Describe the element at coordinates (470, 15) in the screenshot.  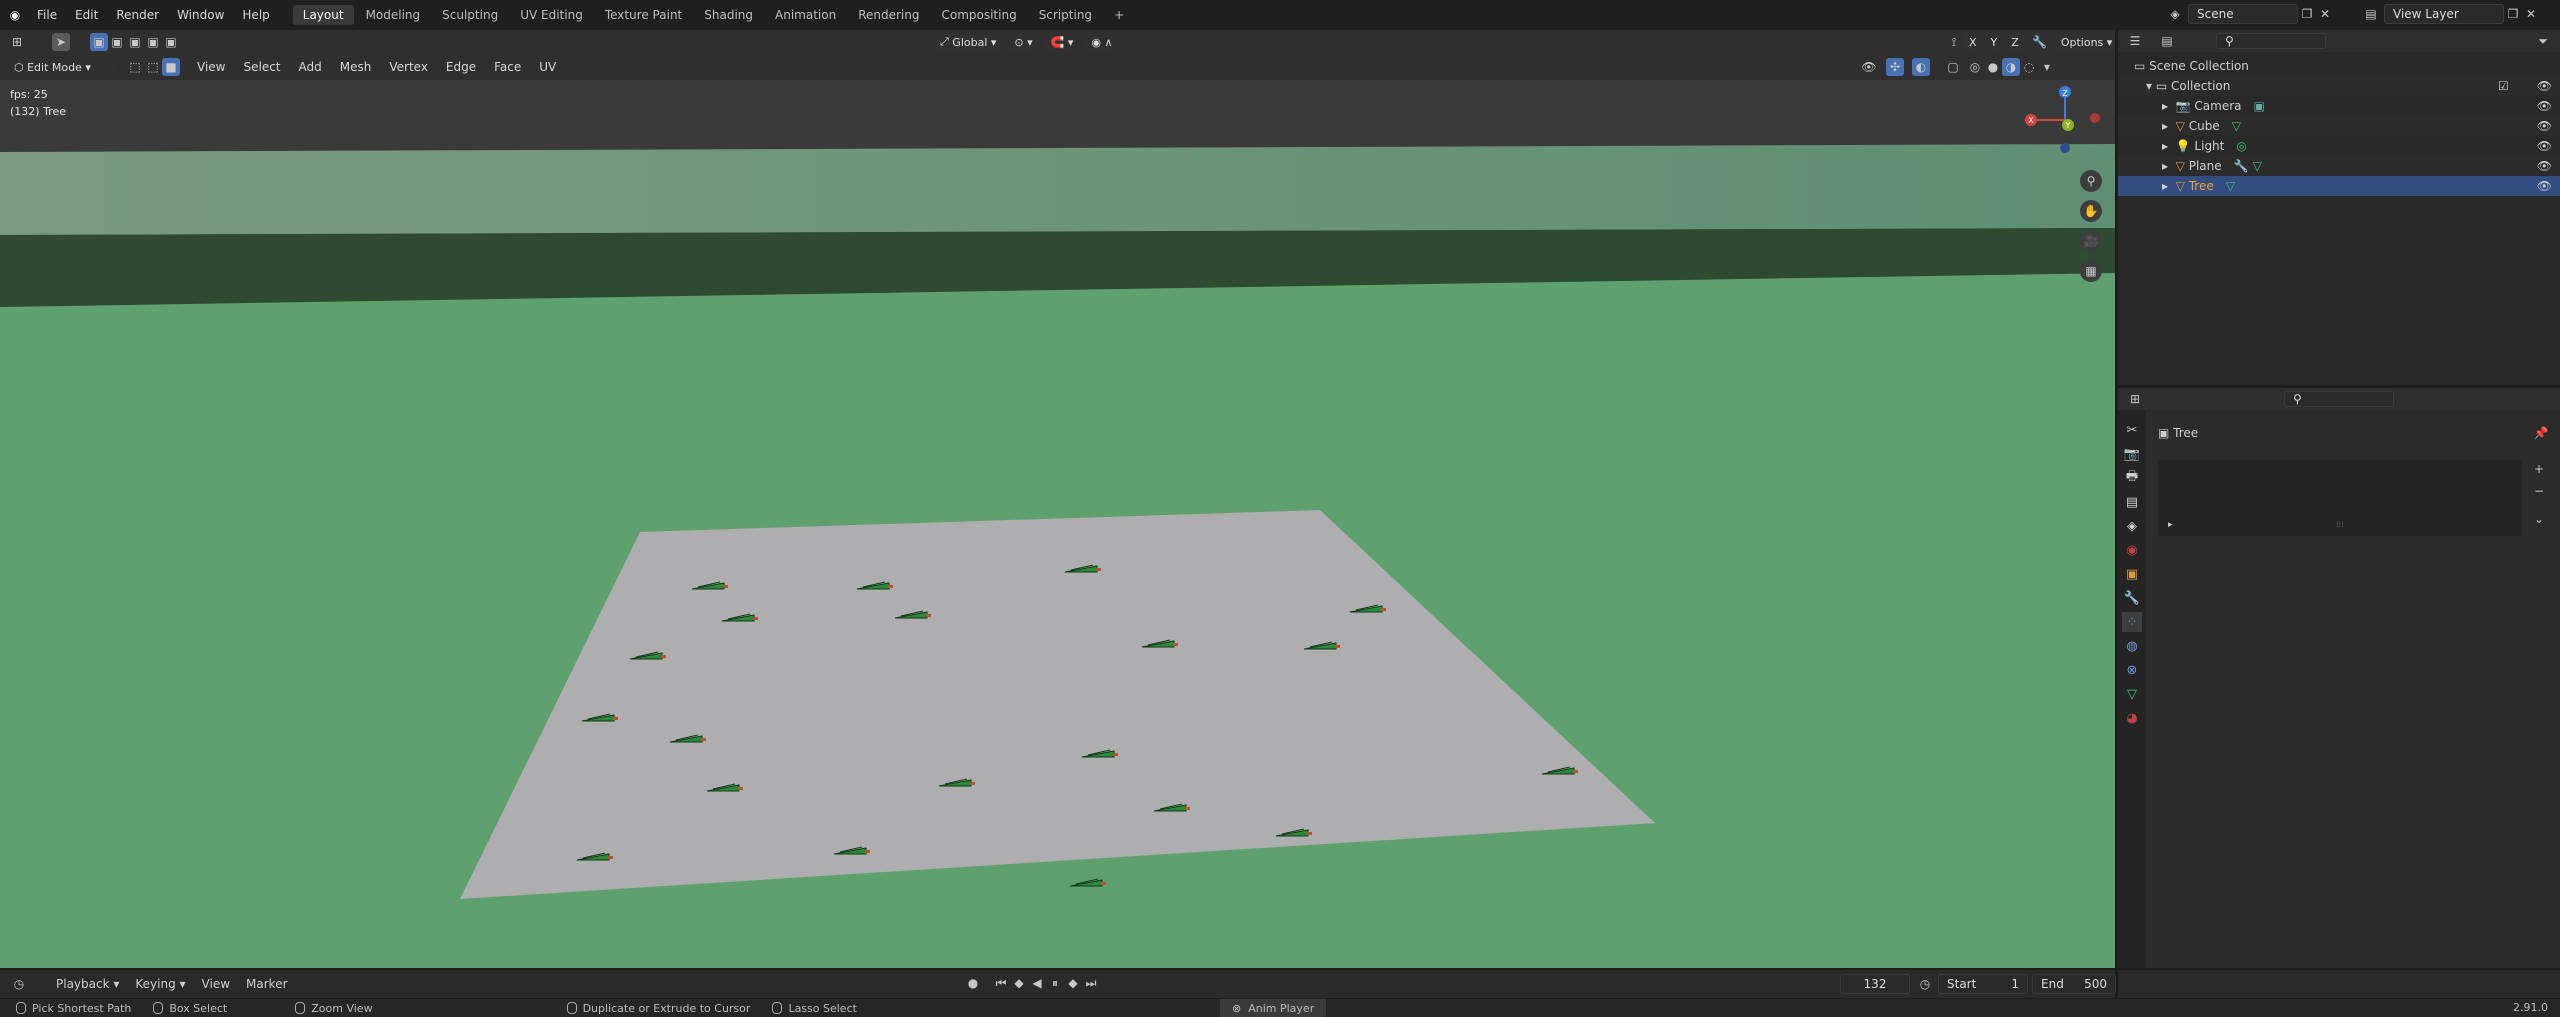
I see `tab-sculpting: Sculpting` at that location.